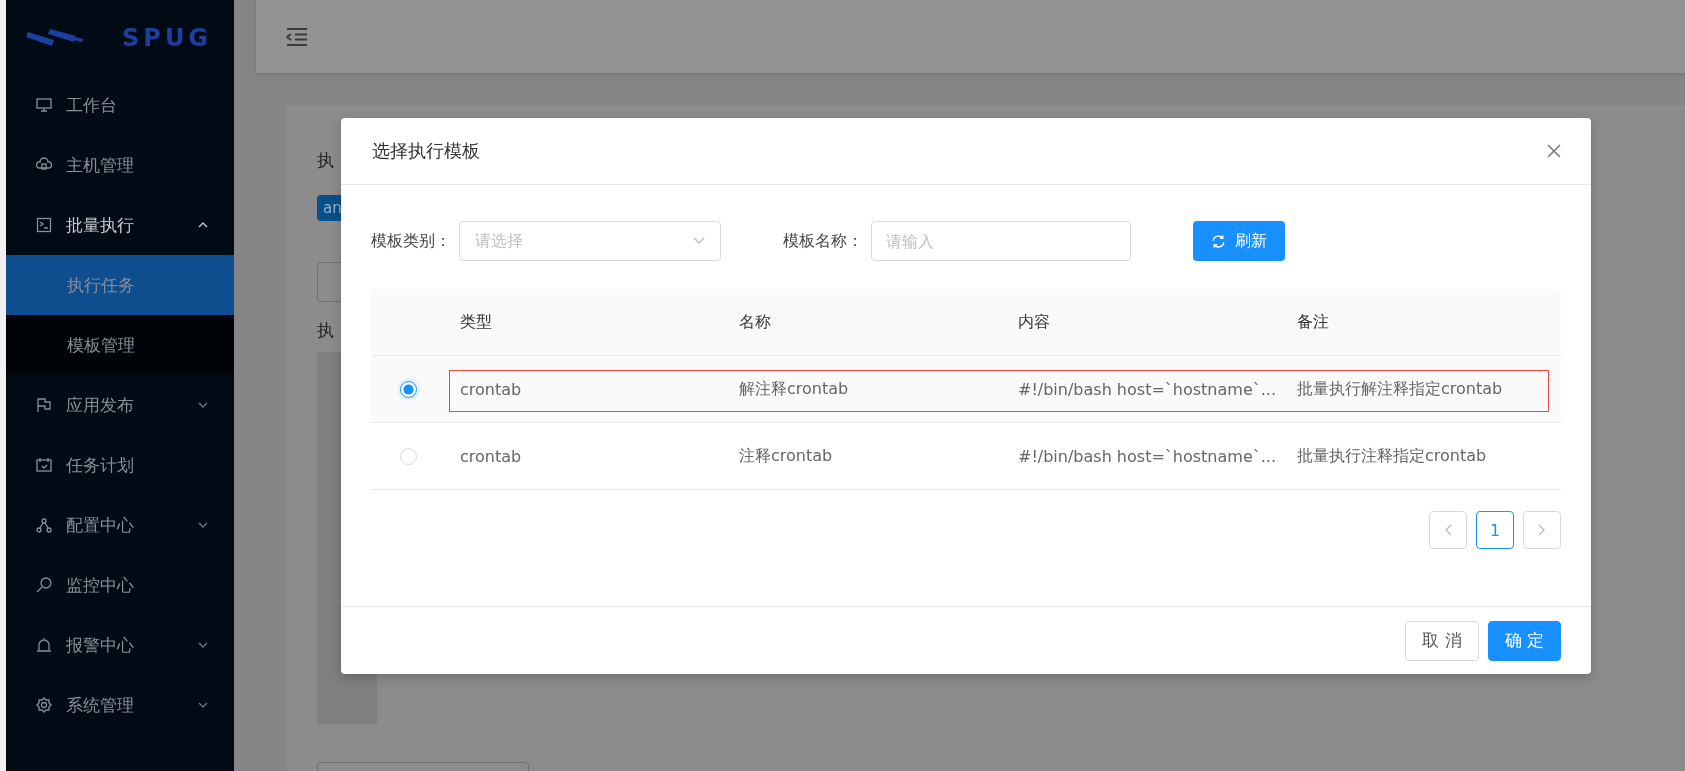 The image size is (1685, 771). What do you see at coordinates (699, 241) in the screenshot?
I see `caret-icon` at bounding box center [699, 241].